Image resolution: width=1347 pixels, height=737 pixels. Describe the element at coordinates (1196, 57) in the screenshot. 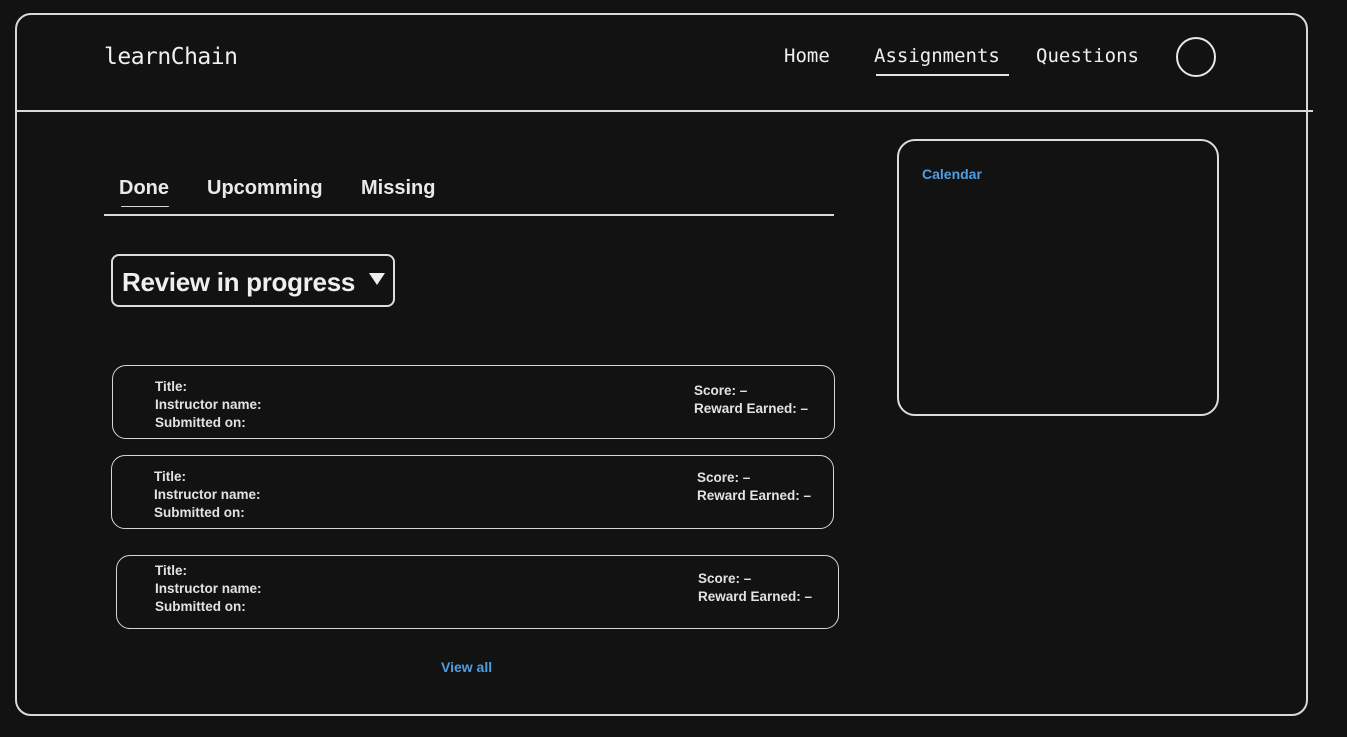

I see `profile-avatar` at that location.